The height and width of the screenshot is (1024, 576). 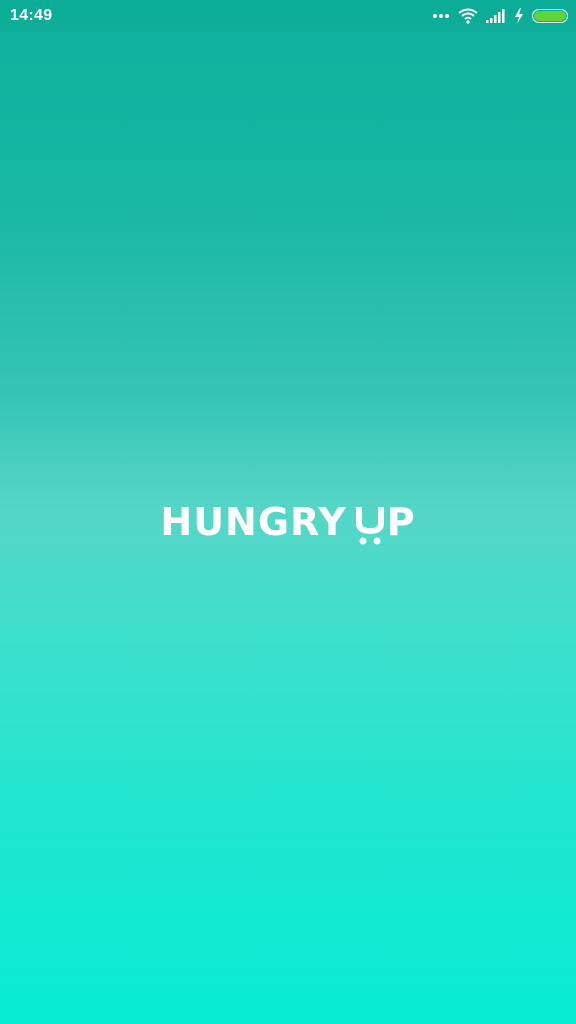 I want to click on cart-u-icon, so click(x=370, y=526).